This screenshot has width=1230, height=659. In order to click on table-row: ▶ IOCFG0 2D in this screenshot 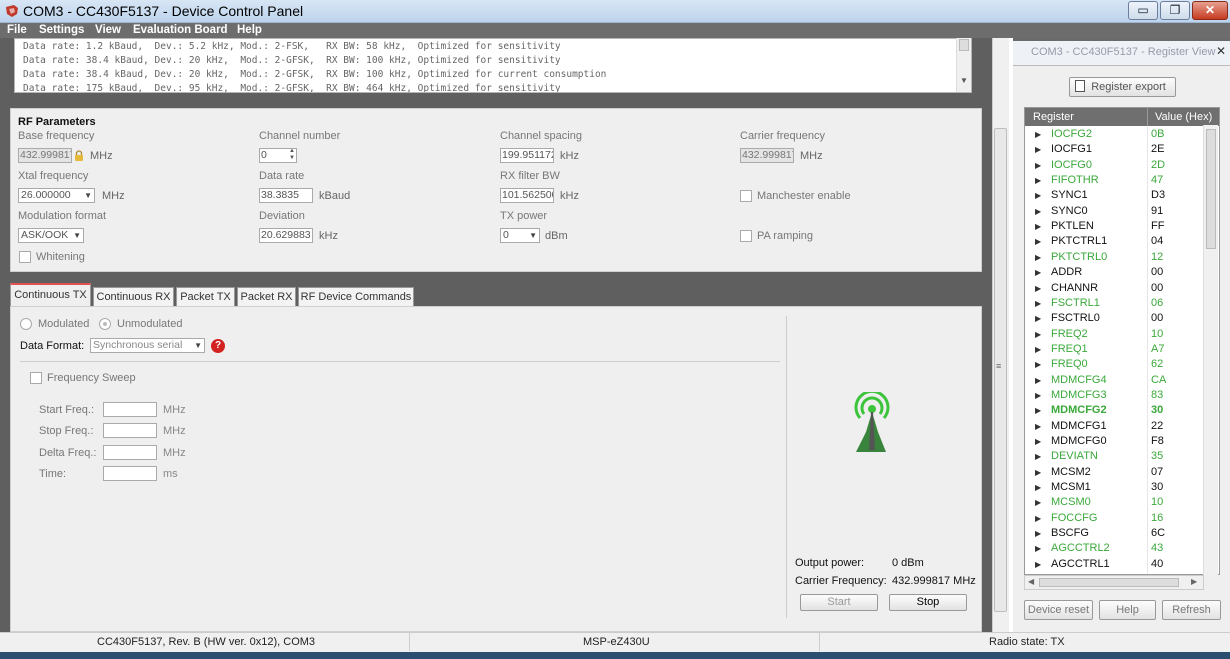, I will do `click(1116, 165)`.